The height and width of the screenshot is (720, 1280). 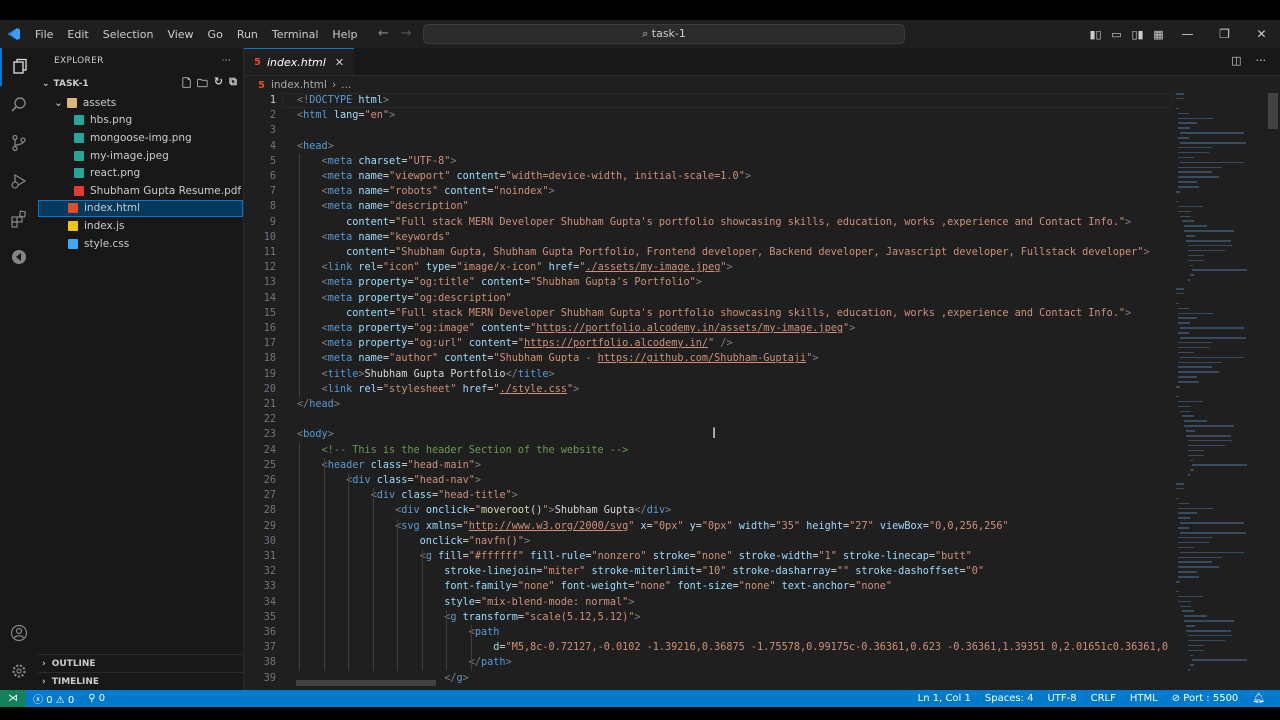 I want to click on back-arrow-icon: ←, so click(x=383, y=33).